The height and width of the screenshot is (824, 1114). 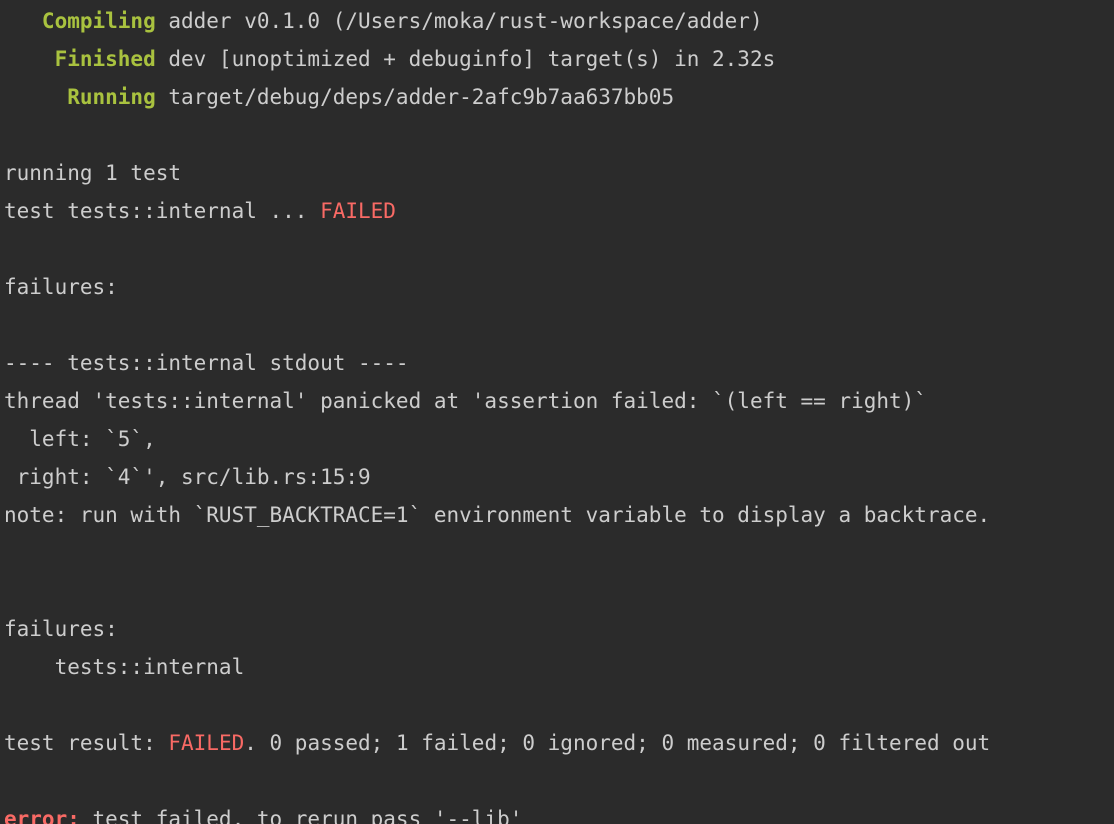 I want to click on terminal-line-failures-header-second: failures:, so click(x=557, y=629).